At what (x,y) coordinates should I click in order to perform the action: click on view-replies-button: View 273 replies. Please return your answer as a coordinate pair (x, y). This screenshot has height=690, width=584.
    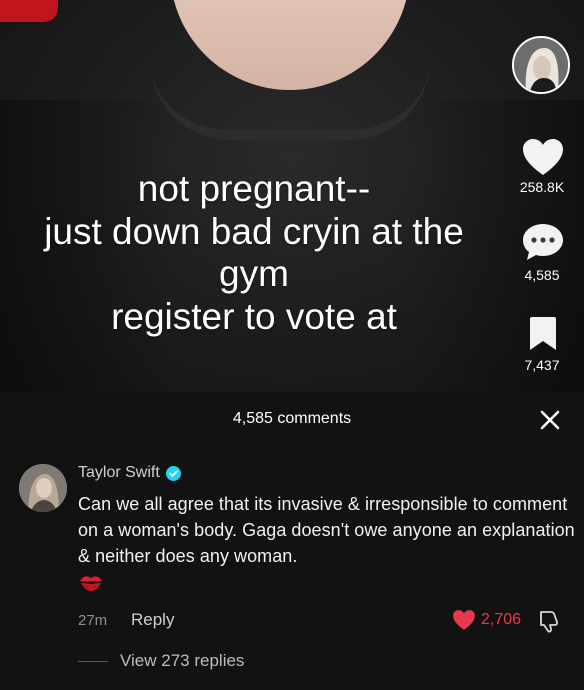
    Looking at the image, I should click on (161, 661).